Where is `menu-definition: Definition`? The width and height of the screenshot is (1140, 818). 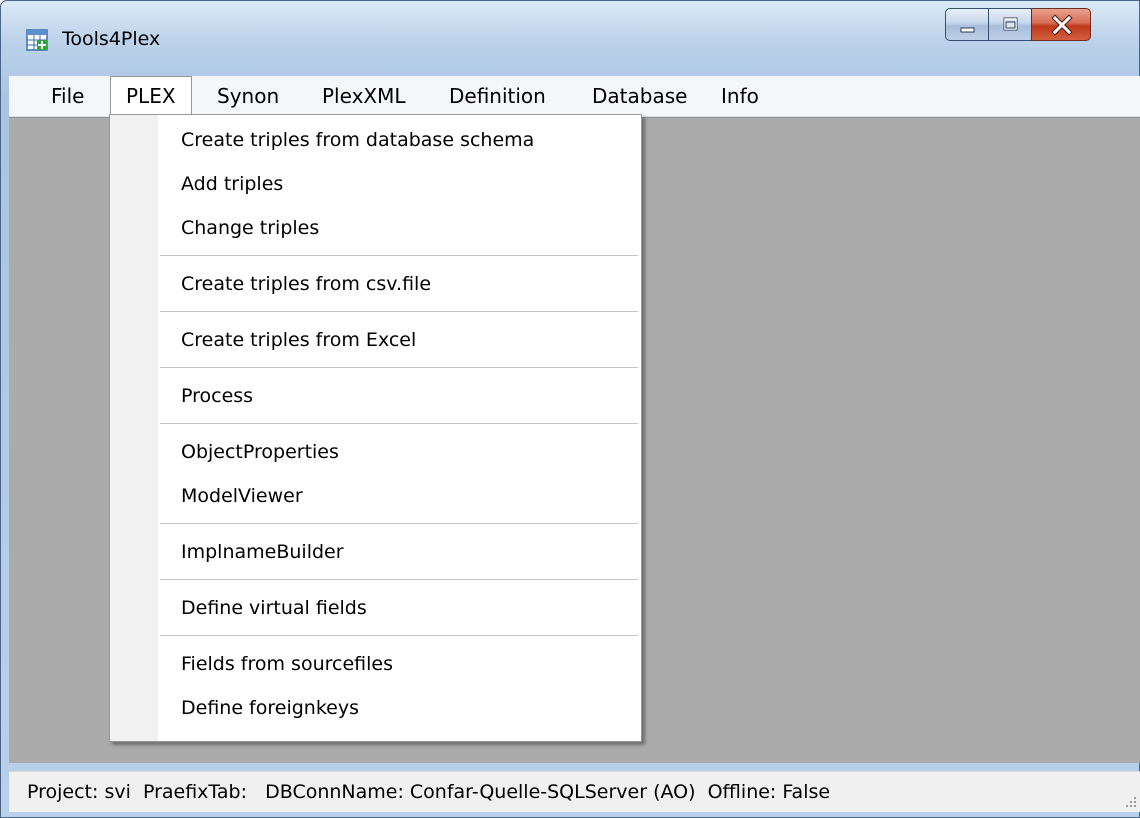 menu-definition: Definition is located at coordinates (497, 96).